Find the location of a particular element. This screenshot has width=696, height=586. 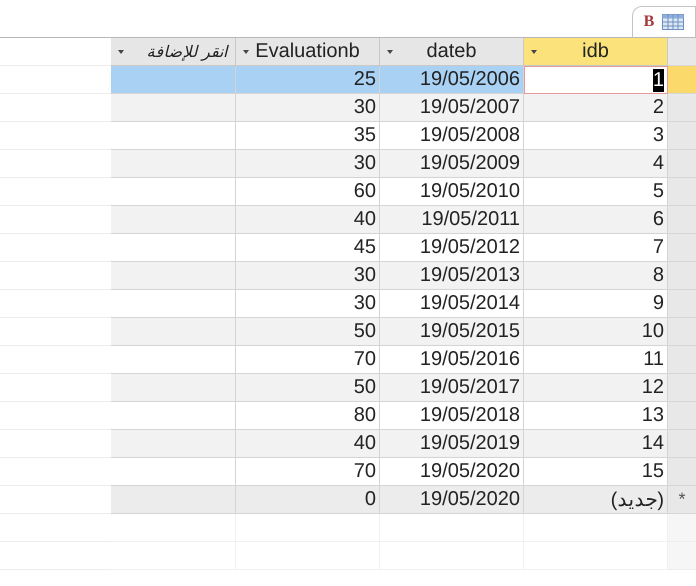

table-cell: 19/05/2019 is located at coordinates (452, 444).